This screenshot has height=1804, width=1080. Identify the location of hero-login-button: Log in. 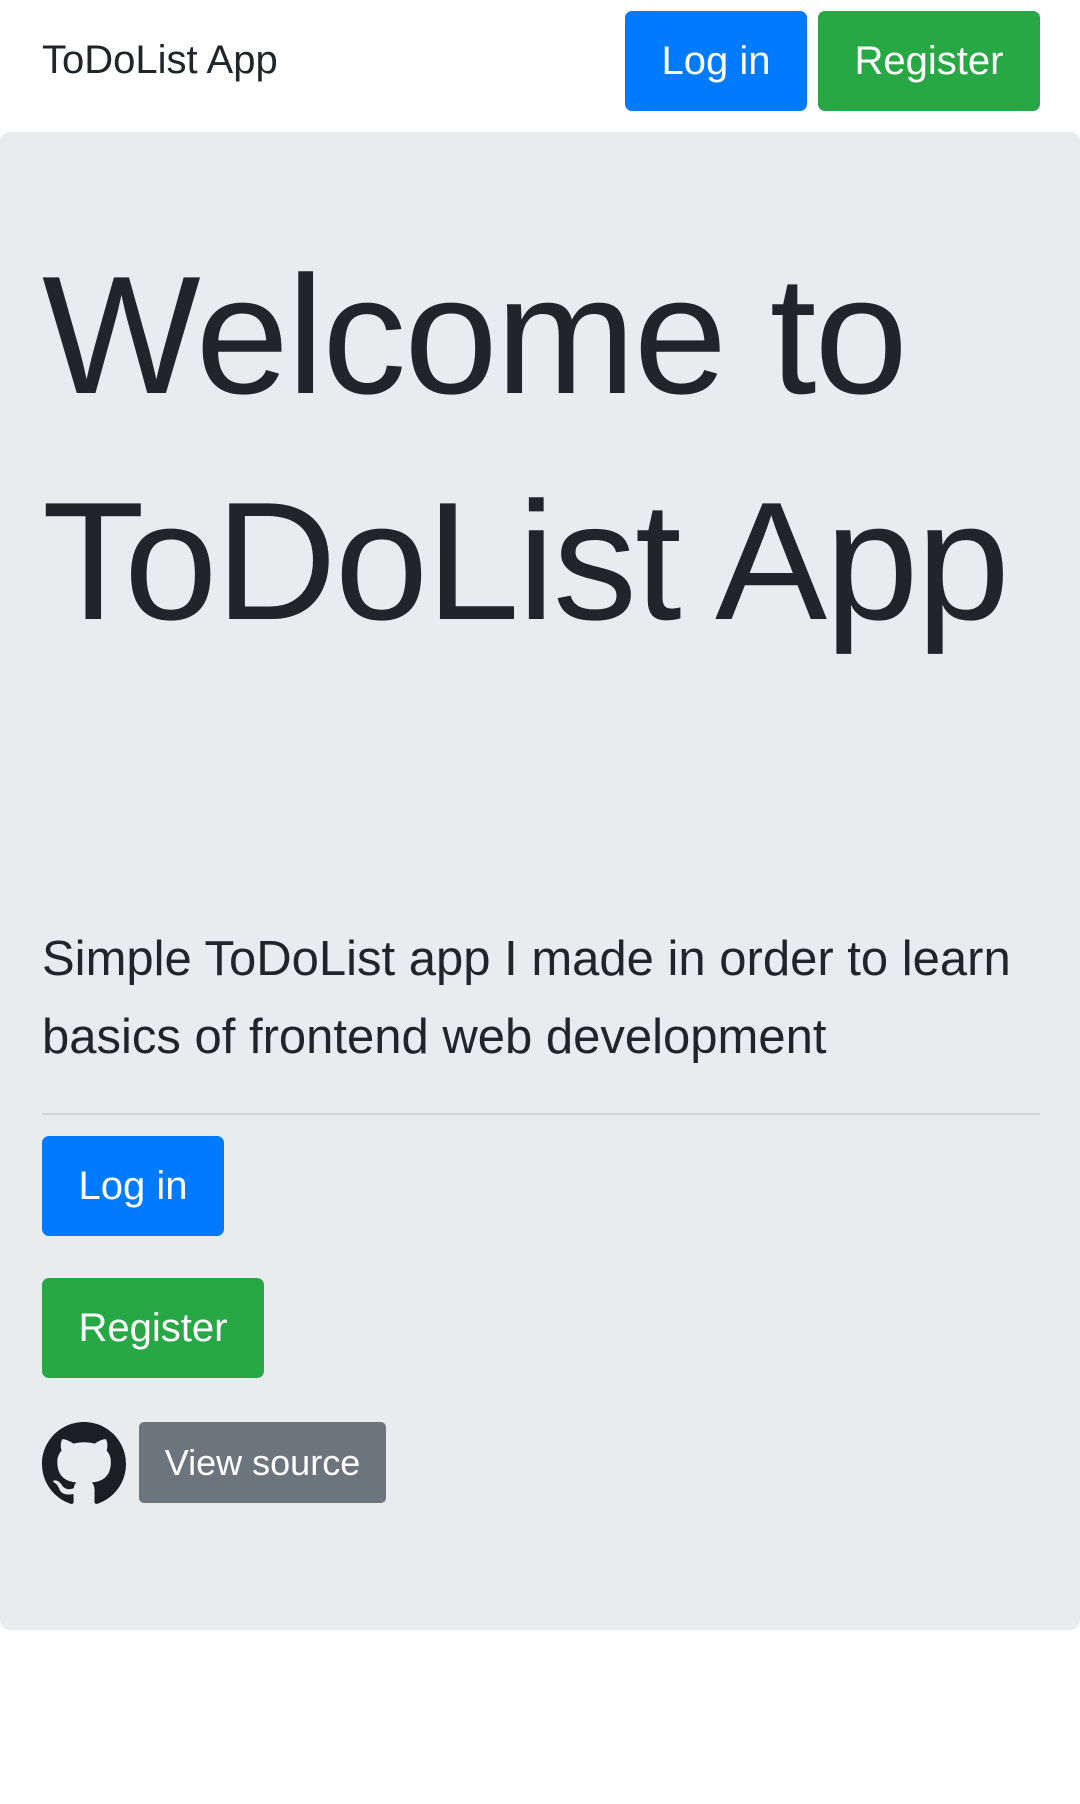
(133, 1186).